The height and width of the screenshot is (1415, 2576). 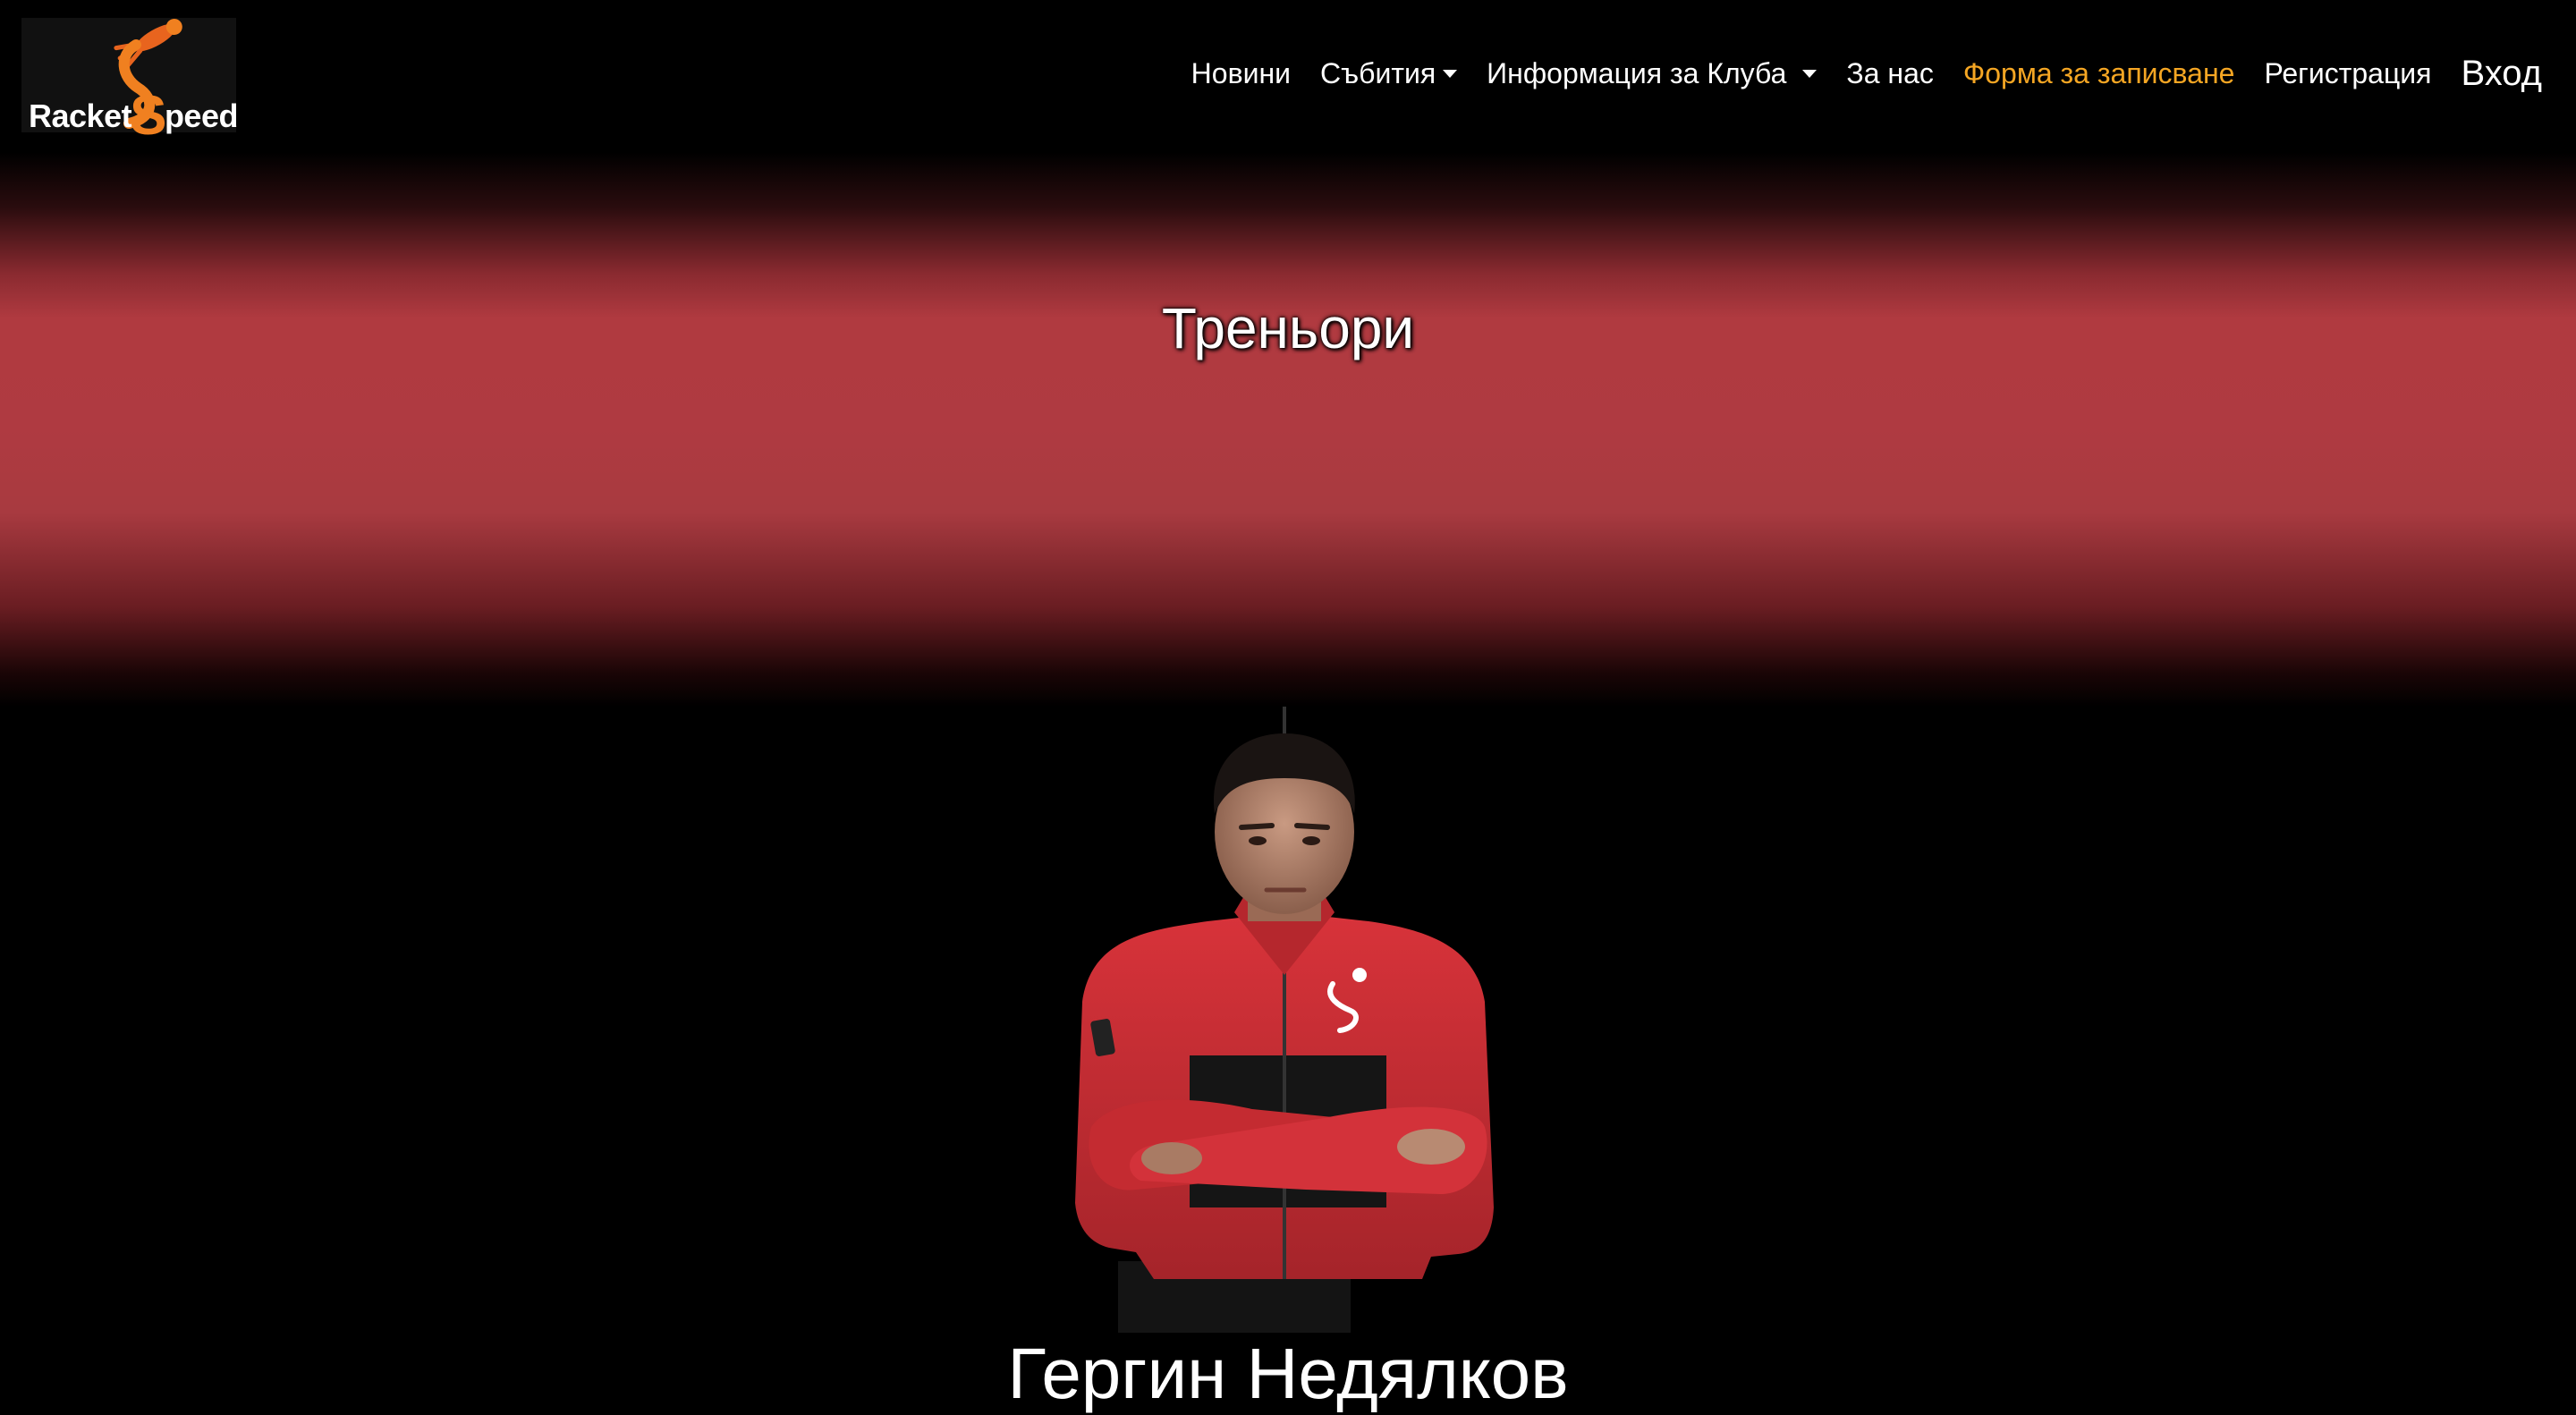 I want to click on nav-events-label: Събития, so click(x=1378, y=73).